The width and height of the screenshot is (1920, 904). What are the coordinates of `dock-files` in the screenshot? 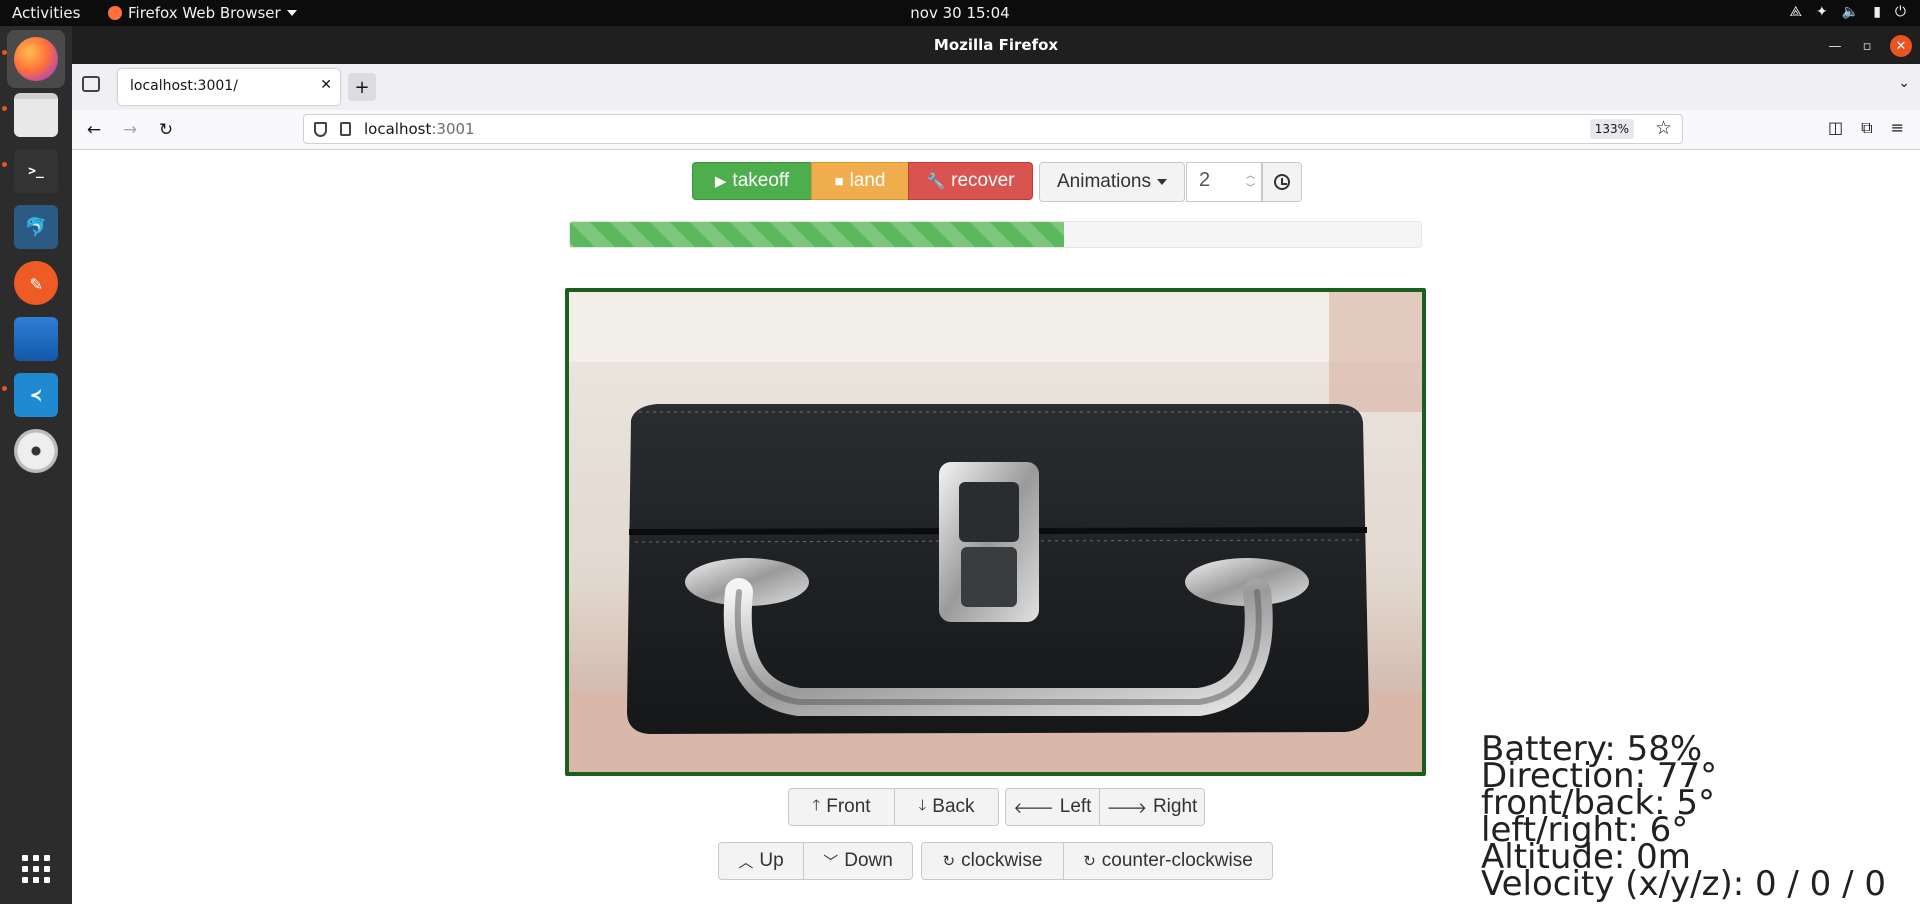 It's located at (36, 115).